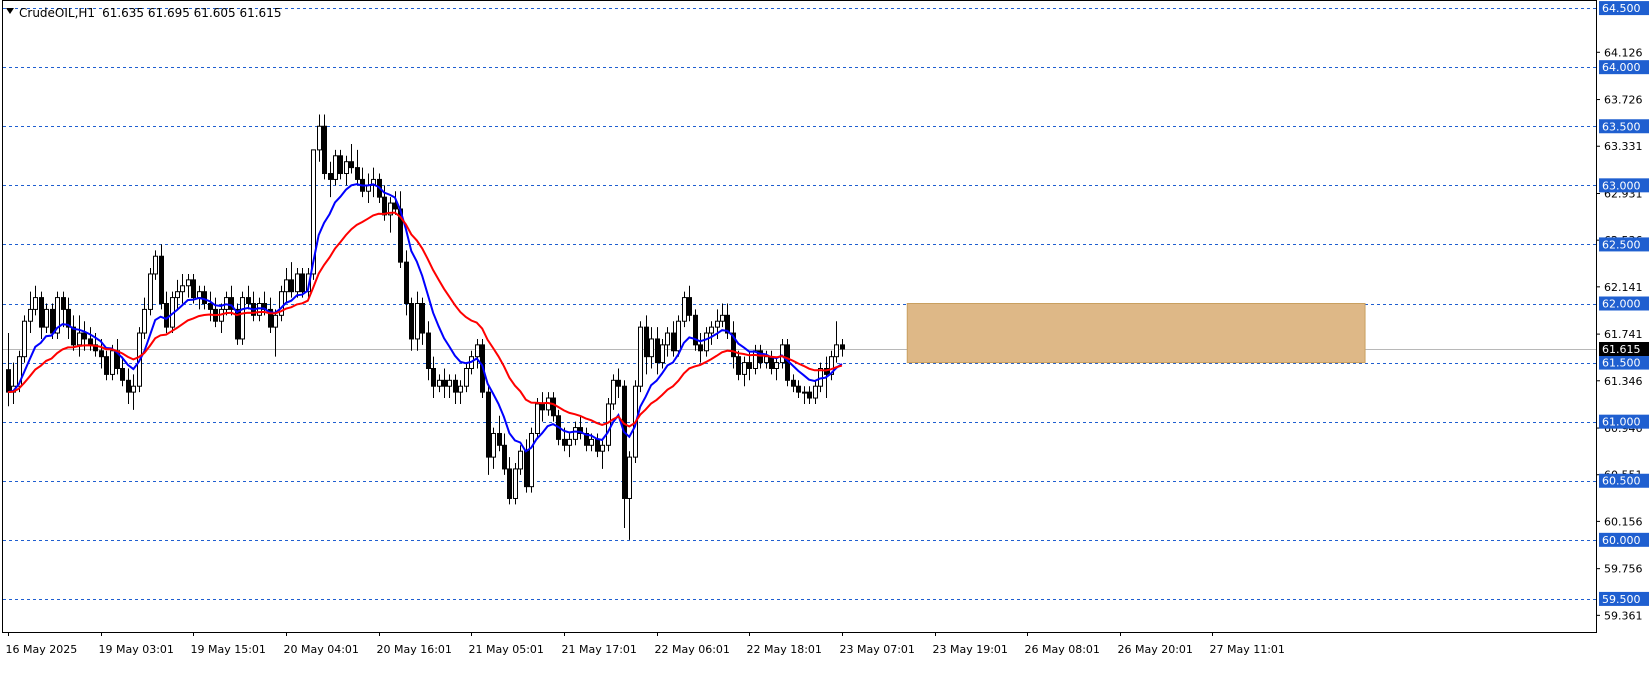 The image size is (1651, 686). What do you see at coordinates (1621, 349) in the screenshot?
I see `current-price-text: 61.615` at bounding box center [1621, 349].